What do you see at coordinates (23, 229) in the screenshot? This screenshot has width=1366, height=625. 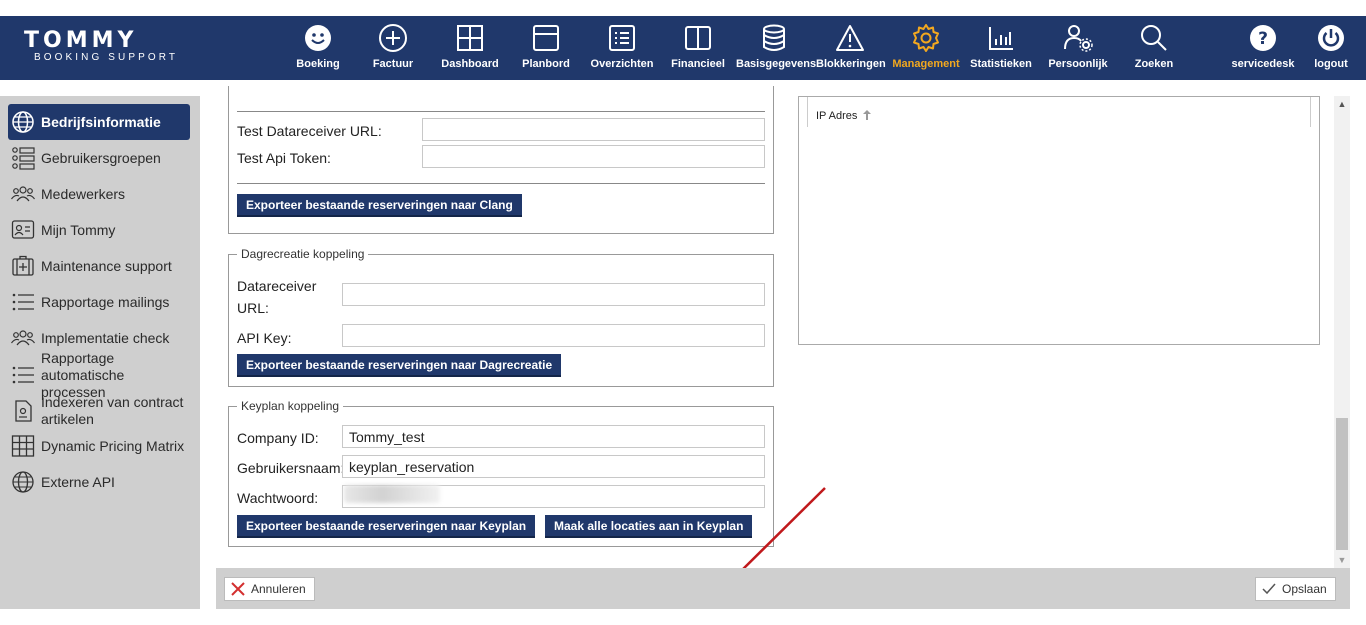 I see `id-card-icon` at bounding box center [23, 229].